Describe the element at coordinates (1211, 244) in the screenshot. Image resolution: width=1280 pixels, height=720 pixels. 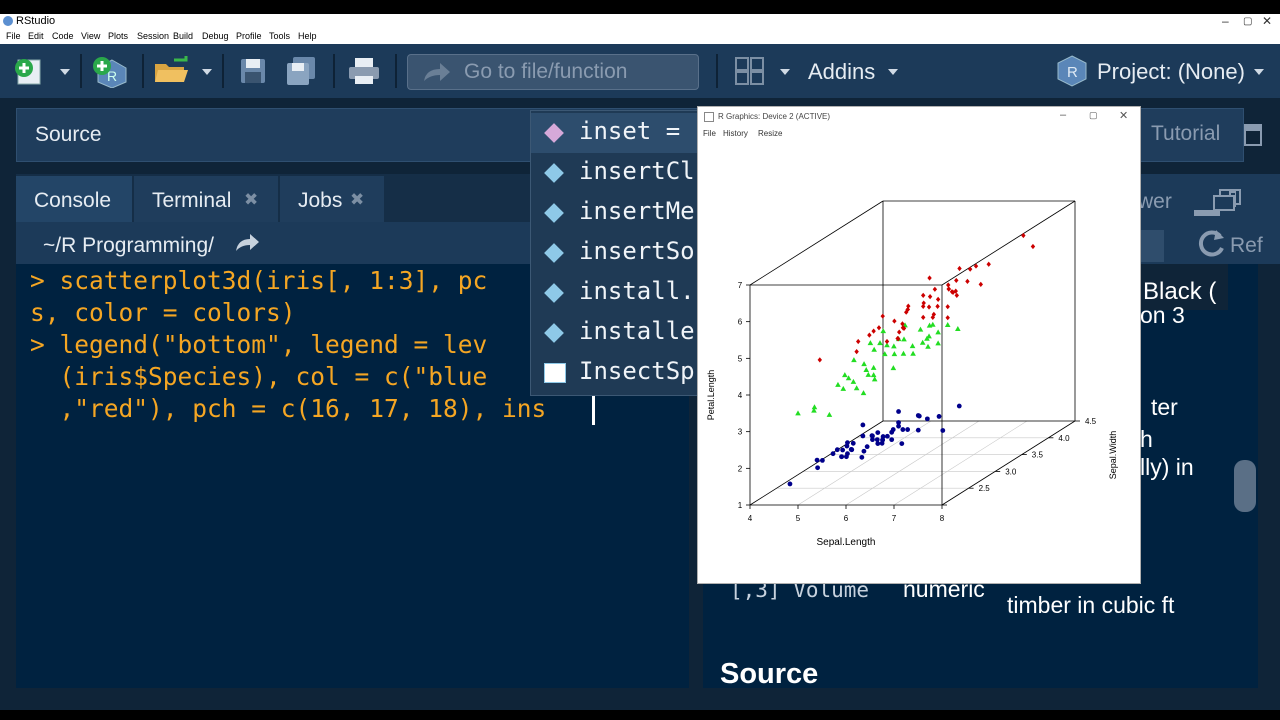
I see `refresh-icon` at that location.